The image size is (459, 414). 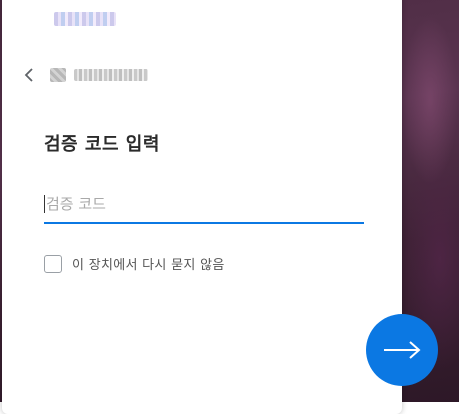 I want to click on text-caret, so click(x=44, y=204).